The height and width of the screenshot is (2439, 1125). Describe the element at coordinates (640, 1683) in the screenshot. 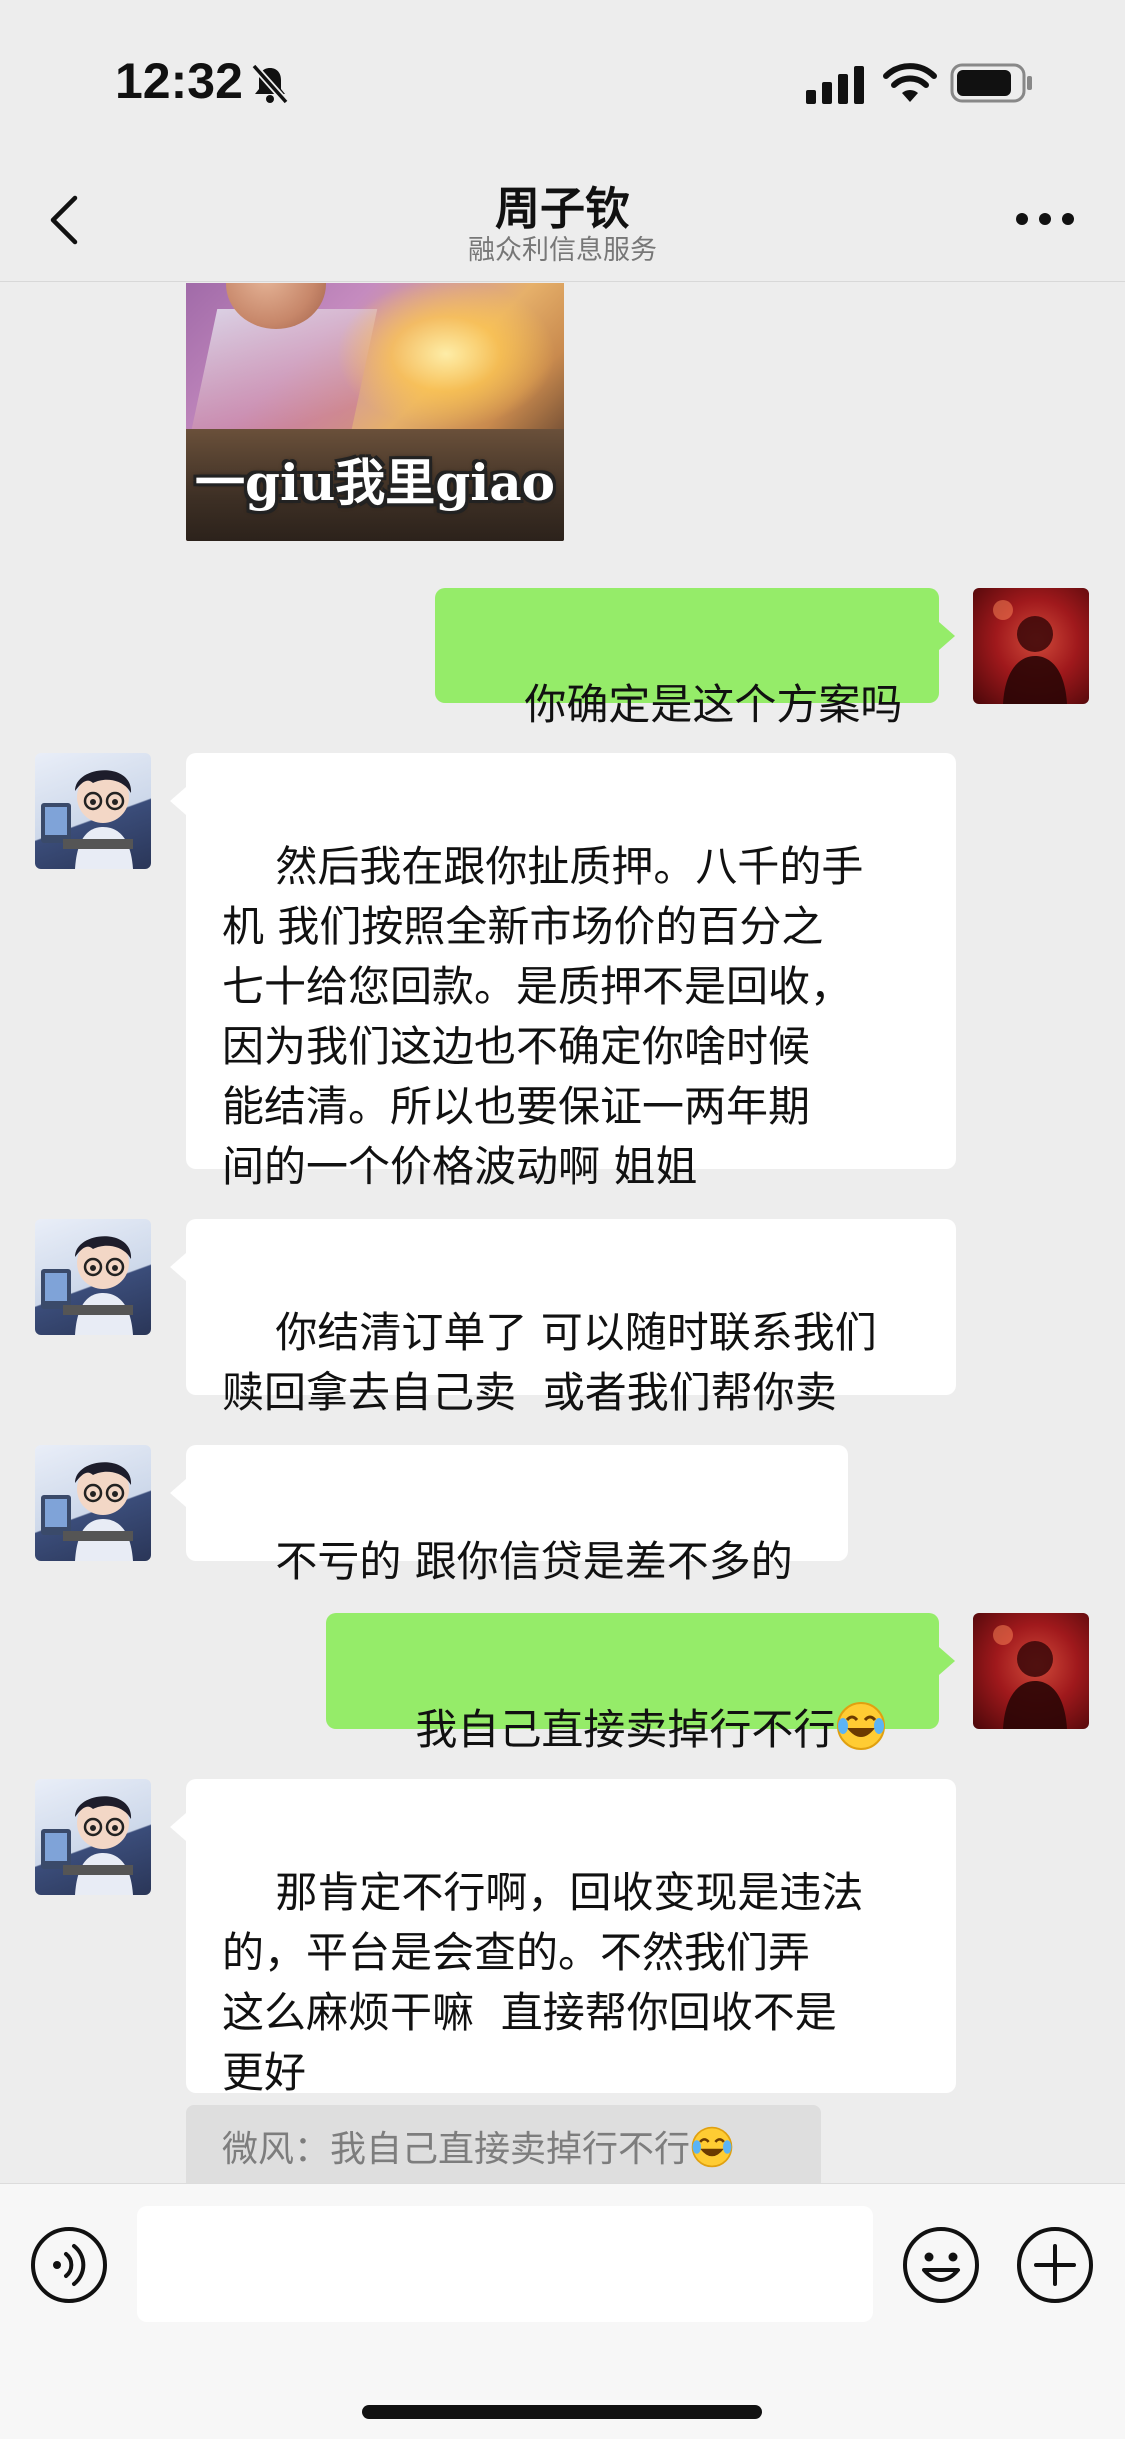

I see `message-bubble-outgoing: 我自己直接卖掉行不行` at that location.